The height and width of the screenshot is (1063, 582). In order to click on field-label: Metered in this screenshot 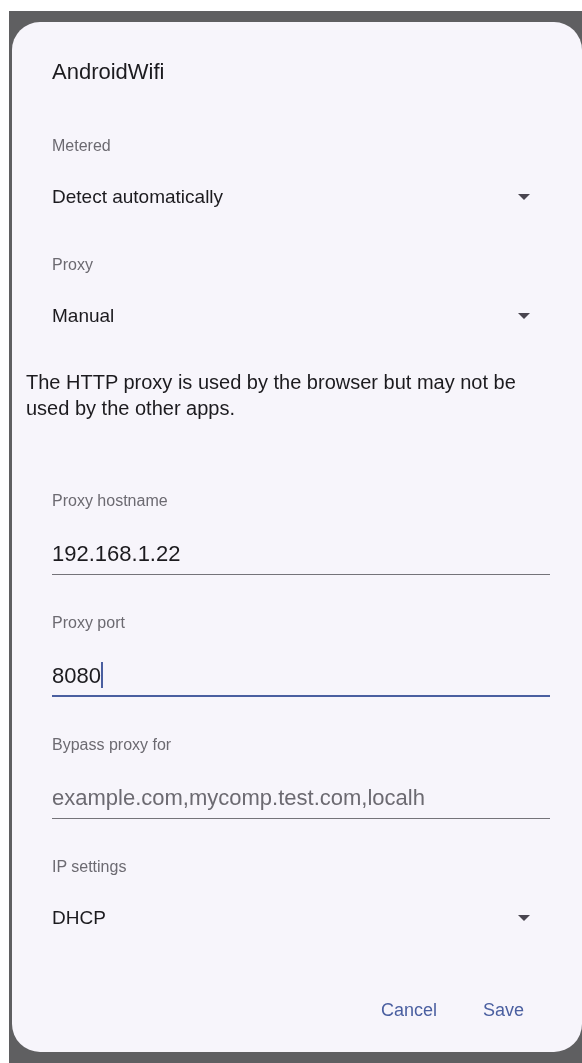, I will do `click(82, 146)`.